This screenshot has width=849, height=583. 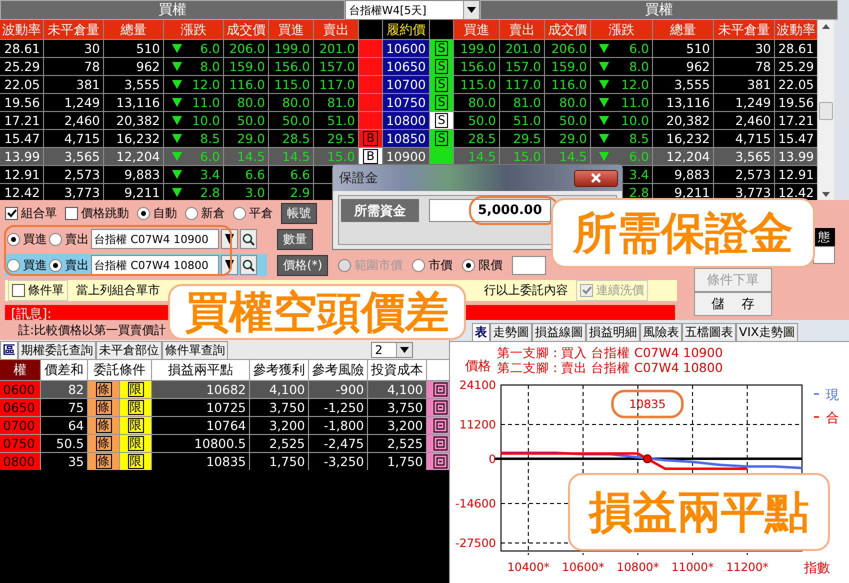 I want to click on scrollbar-thumb, so click(x=826, y=111).